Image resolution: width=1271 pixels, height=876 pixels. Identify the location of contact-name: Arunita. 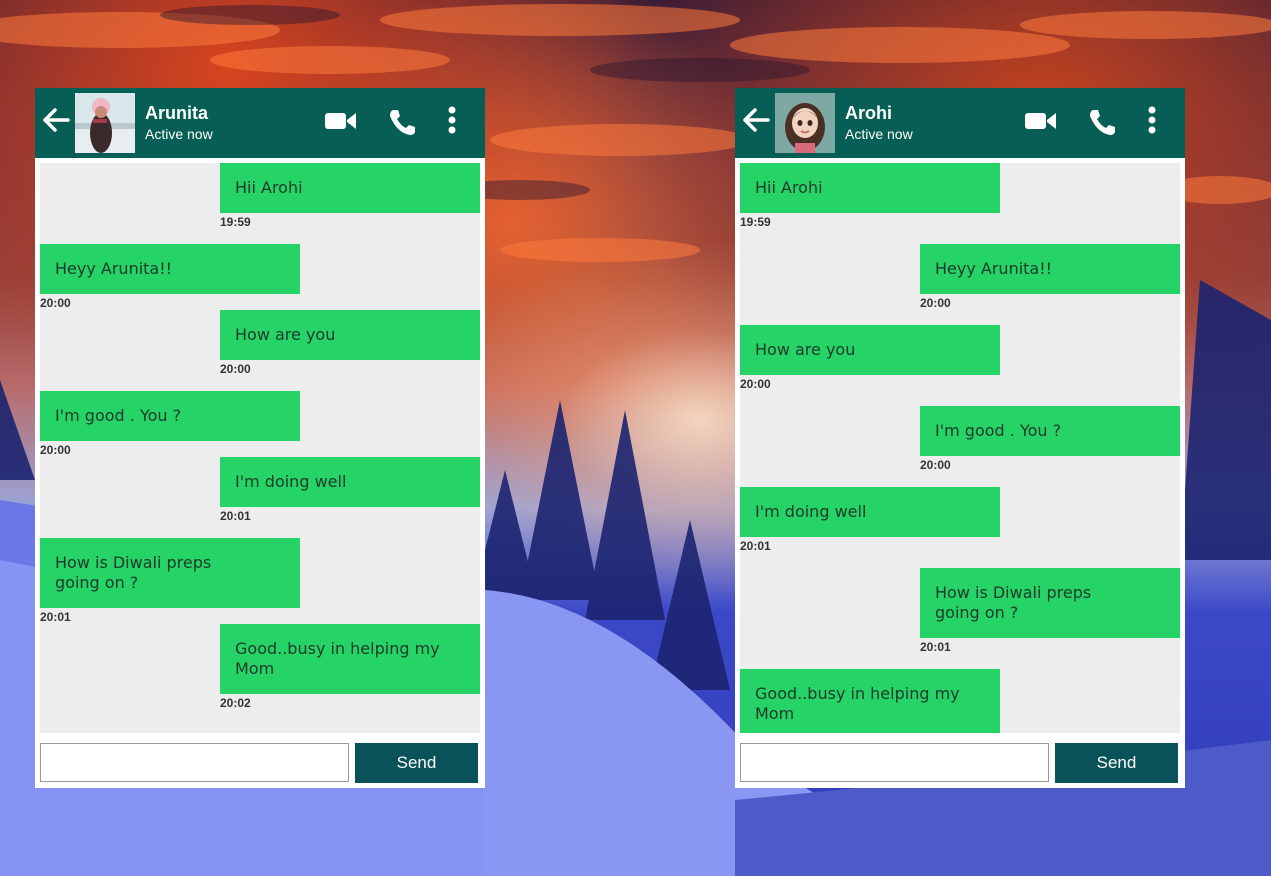
(176, 113).